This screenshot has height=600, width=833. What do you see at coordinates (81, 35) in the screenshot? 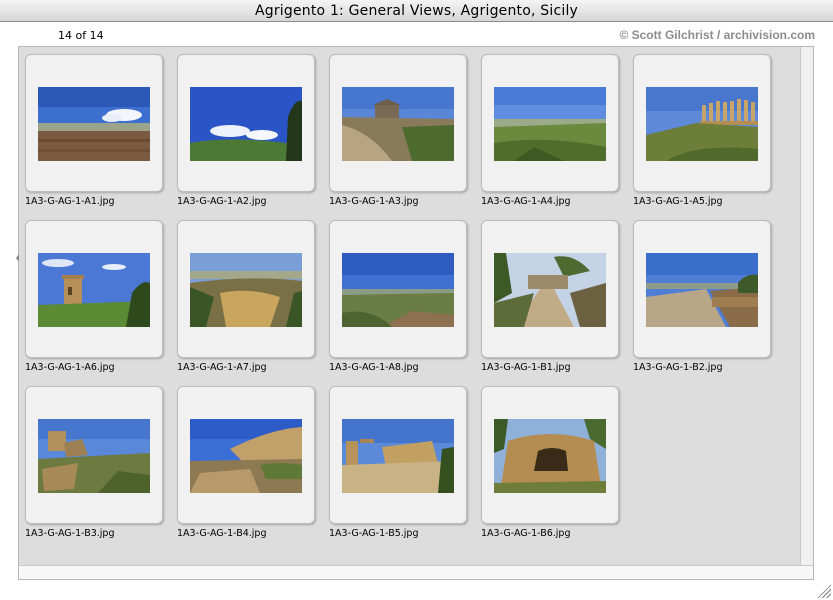
I see `image-counter: 14 of 14` at bounding box center [81, 35].